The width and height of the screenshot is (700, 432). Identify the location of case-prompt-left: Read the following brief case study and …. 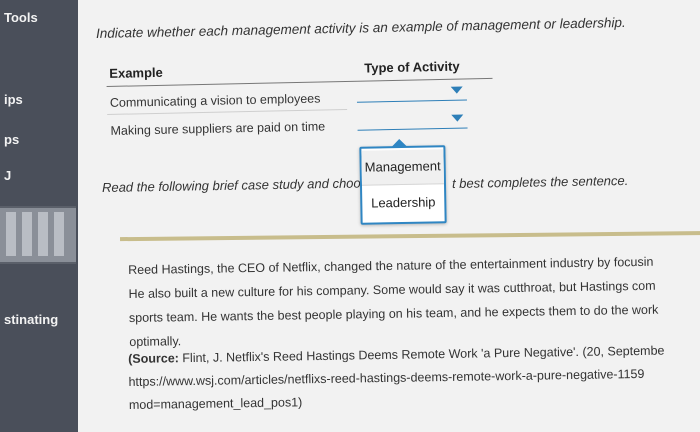
(231, 185).